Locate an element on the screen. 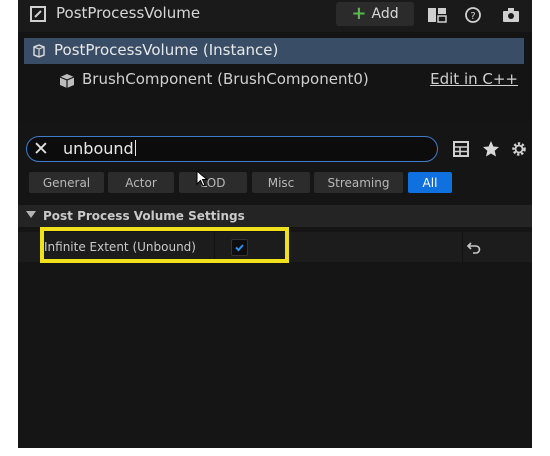  filter-tab-general: General is located at coordinates (66, 182).